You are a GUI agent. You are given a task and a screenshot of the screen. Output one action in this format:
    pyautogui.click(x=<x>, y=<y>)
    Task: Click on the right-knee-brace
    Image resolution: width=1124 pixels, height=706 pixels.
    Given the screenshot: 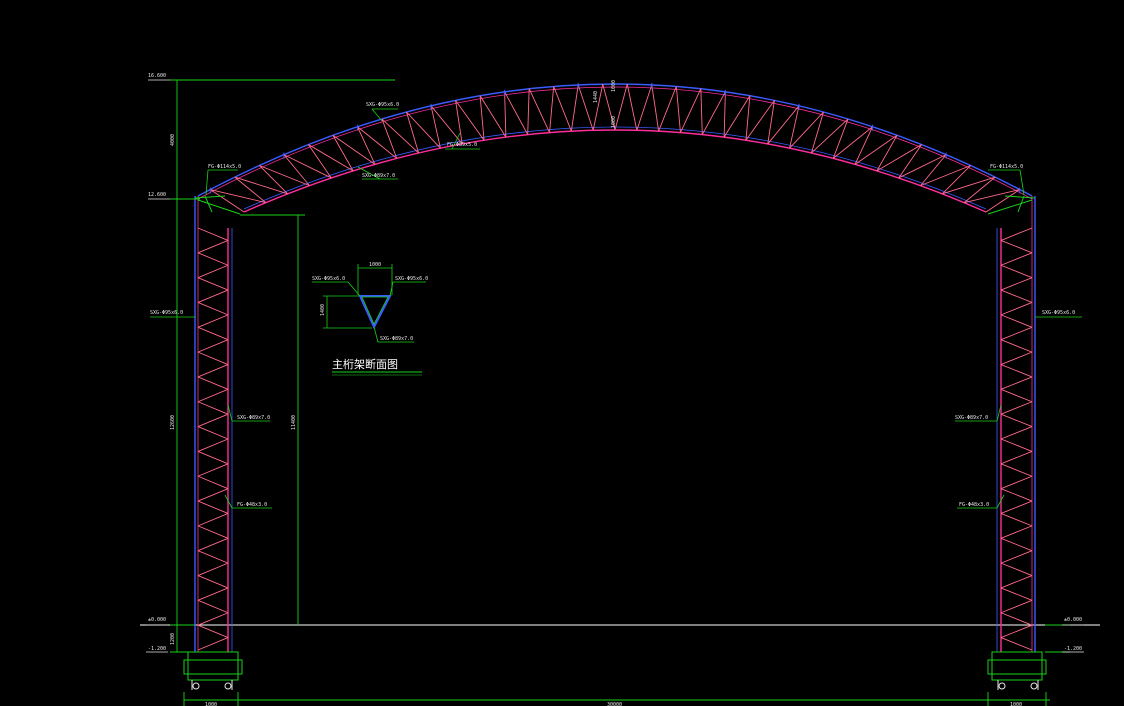 What is the action you would take?
    pyautogui.click(x=1011, y=205)
    